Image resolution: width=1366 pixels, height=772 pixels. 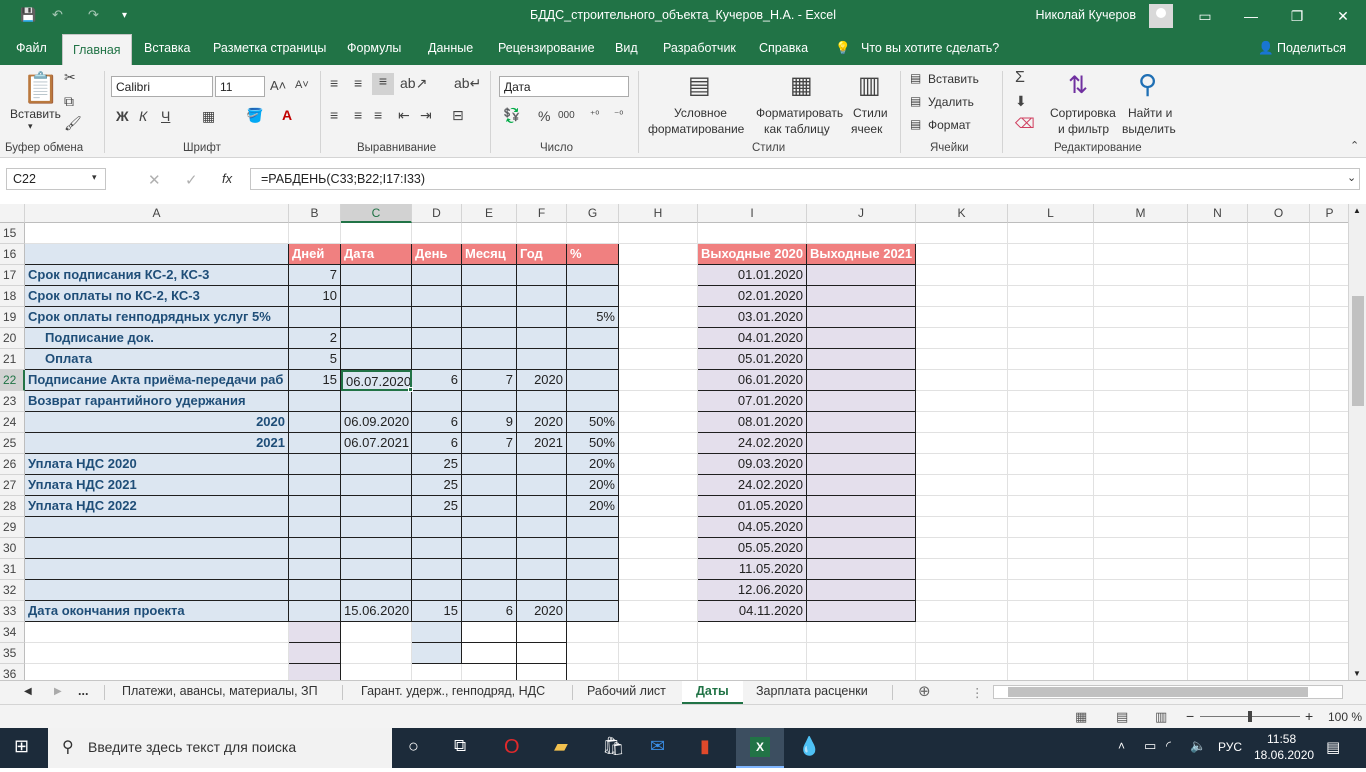 I want to click on vertical-scrollbar: ▲ ▼, so click(x=1357, y=442).